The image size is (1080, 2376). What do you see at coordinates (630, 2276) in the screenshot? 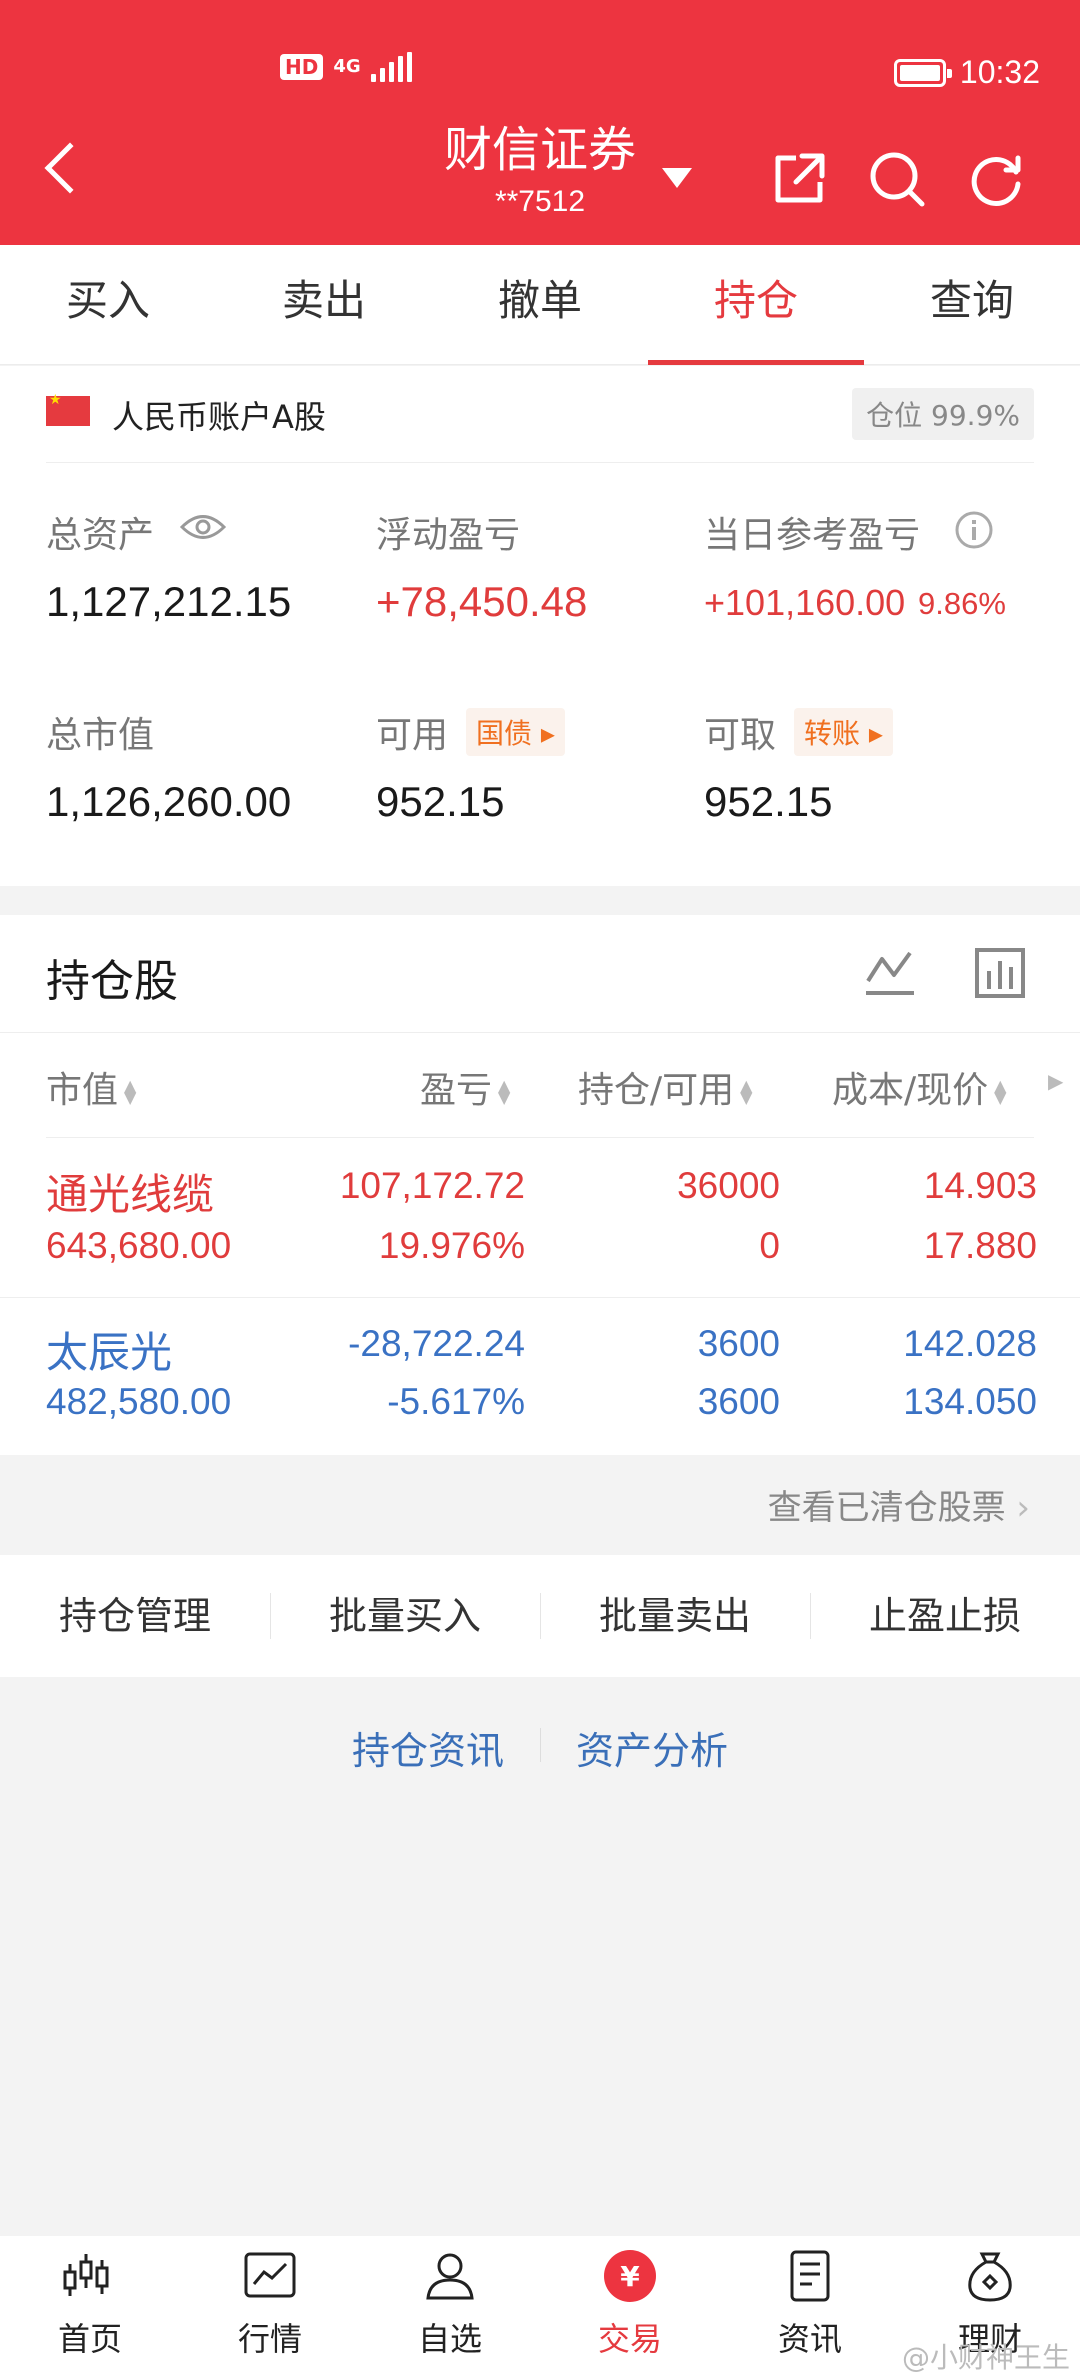
I see `yuan-icon: ¥` at bounding box center [630, 2276].